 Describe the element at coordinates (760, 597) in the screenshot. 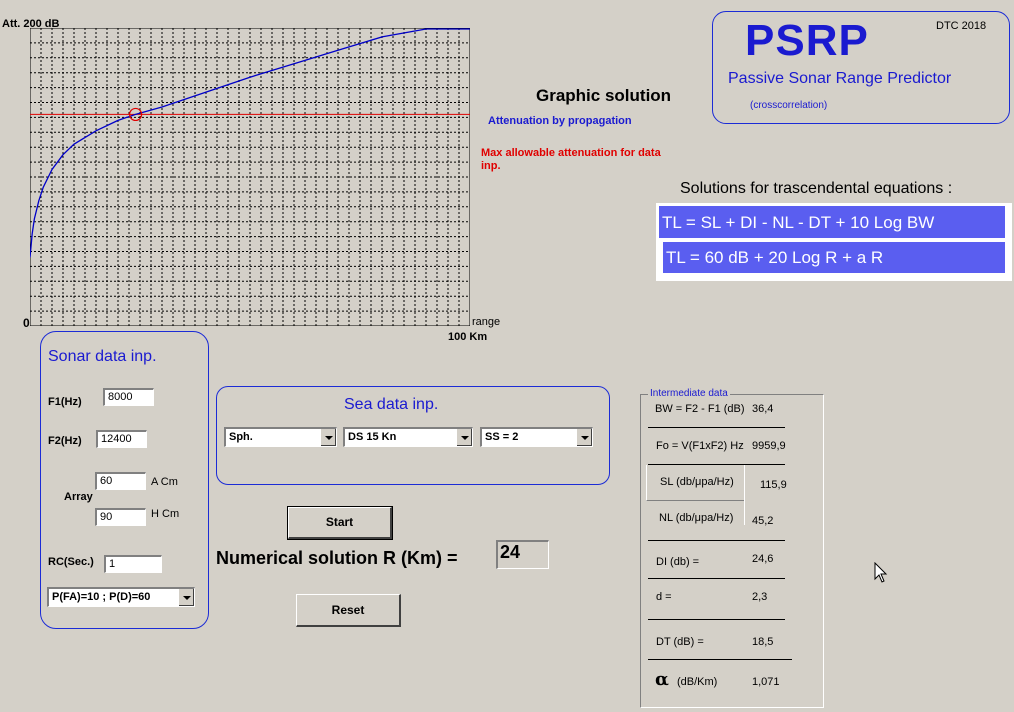

I see `d-value: 2,3` at that location.